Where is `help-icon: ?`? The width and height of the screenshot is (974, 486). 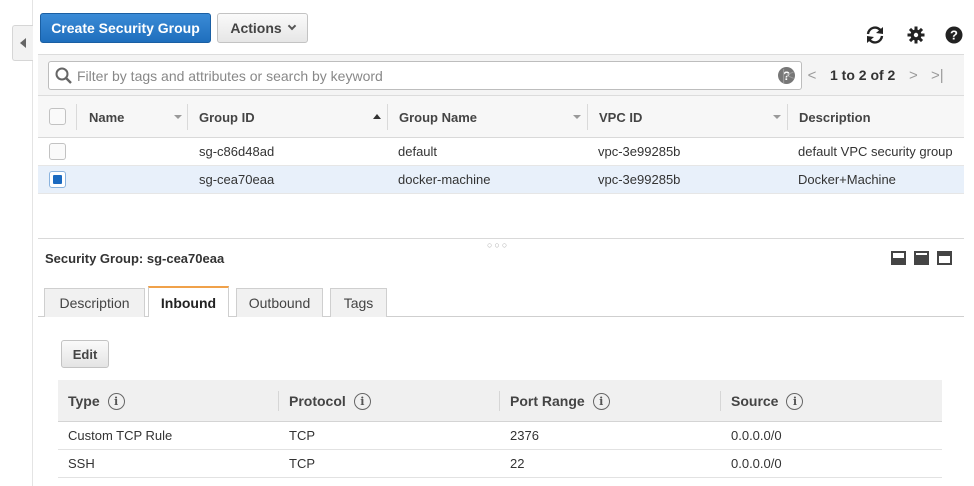 help-icon: ? is located at coordinates (954, 35).